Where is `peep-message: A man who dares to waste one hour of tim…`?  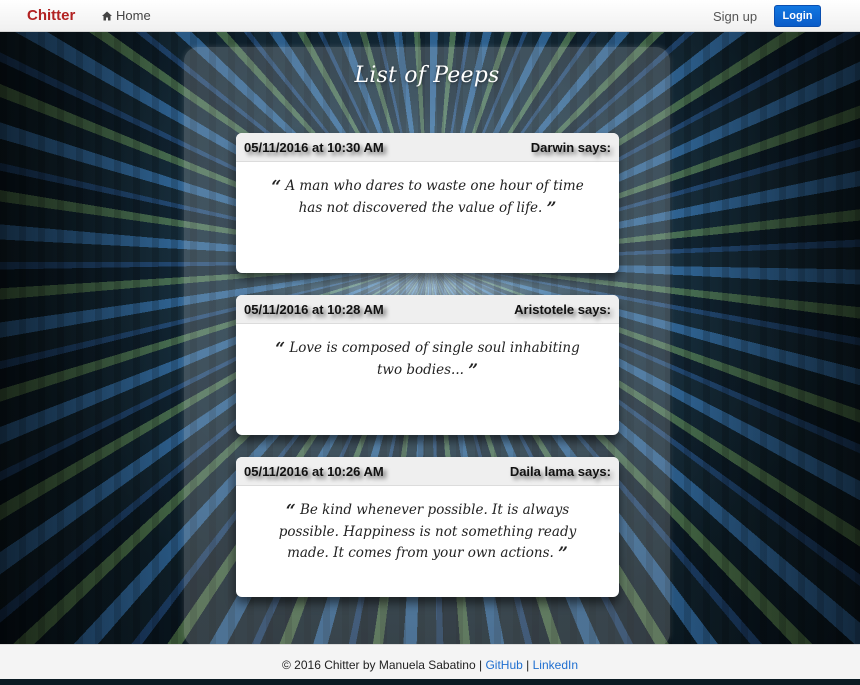
peep-message: A man who dares to waste one hour of tim… is located at coordinates (434, 197).